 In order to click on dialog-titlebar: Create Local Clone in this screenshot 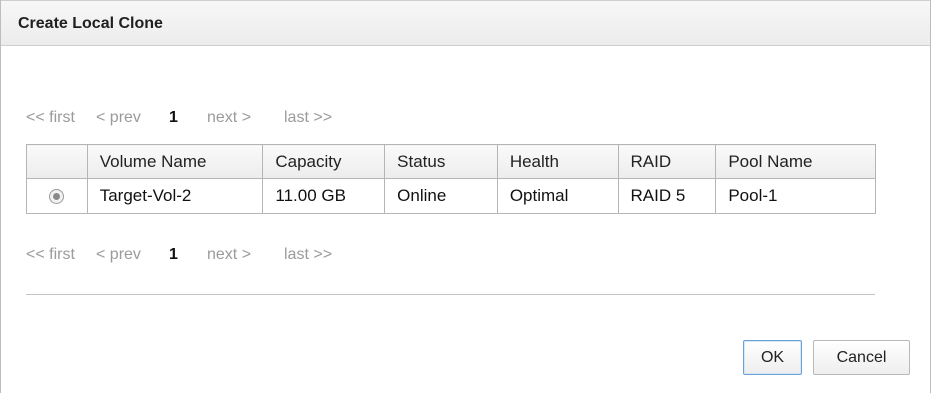, I will do `click(465, 23)`.